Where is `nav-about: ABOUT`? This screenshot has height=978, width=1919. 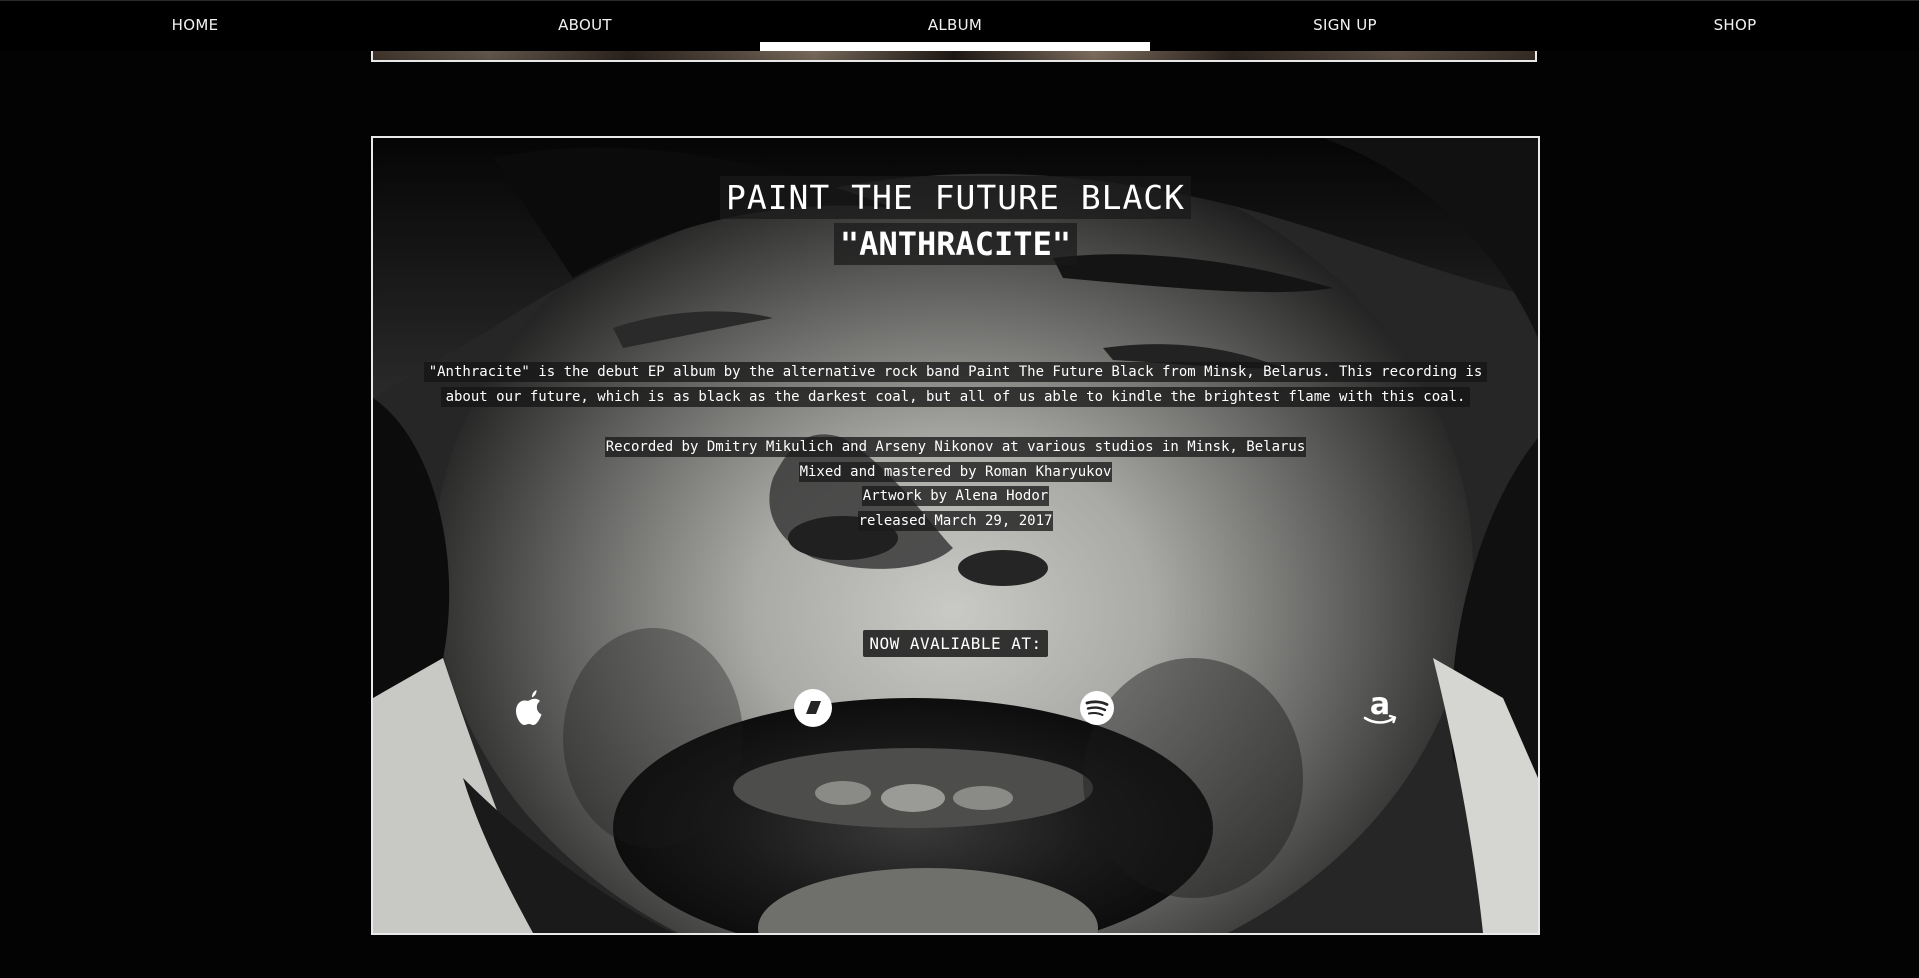 nav-about: ABOUT is located at coordinates (585, 26).